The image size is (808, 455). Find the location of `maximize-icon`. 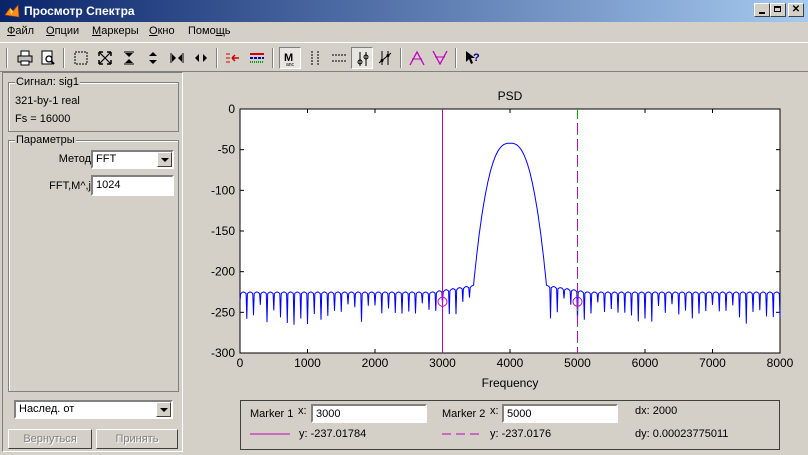

maximize-icon is located at coordinates (777, 9).